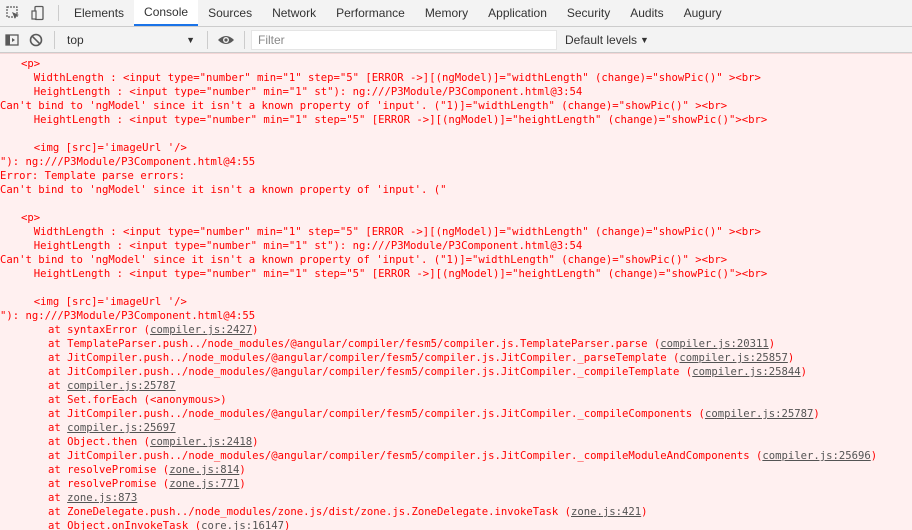 The width and height of the screenshot is (912, 530). I want to click on tab-network: Network, so click(294, 13).